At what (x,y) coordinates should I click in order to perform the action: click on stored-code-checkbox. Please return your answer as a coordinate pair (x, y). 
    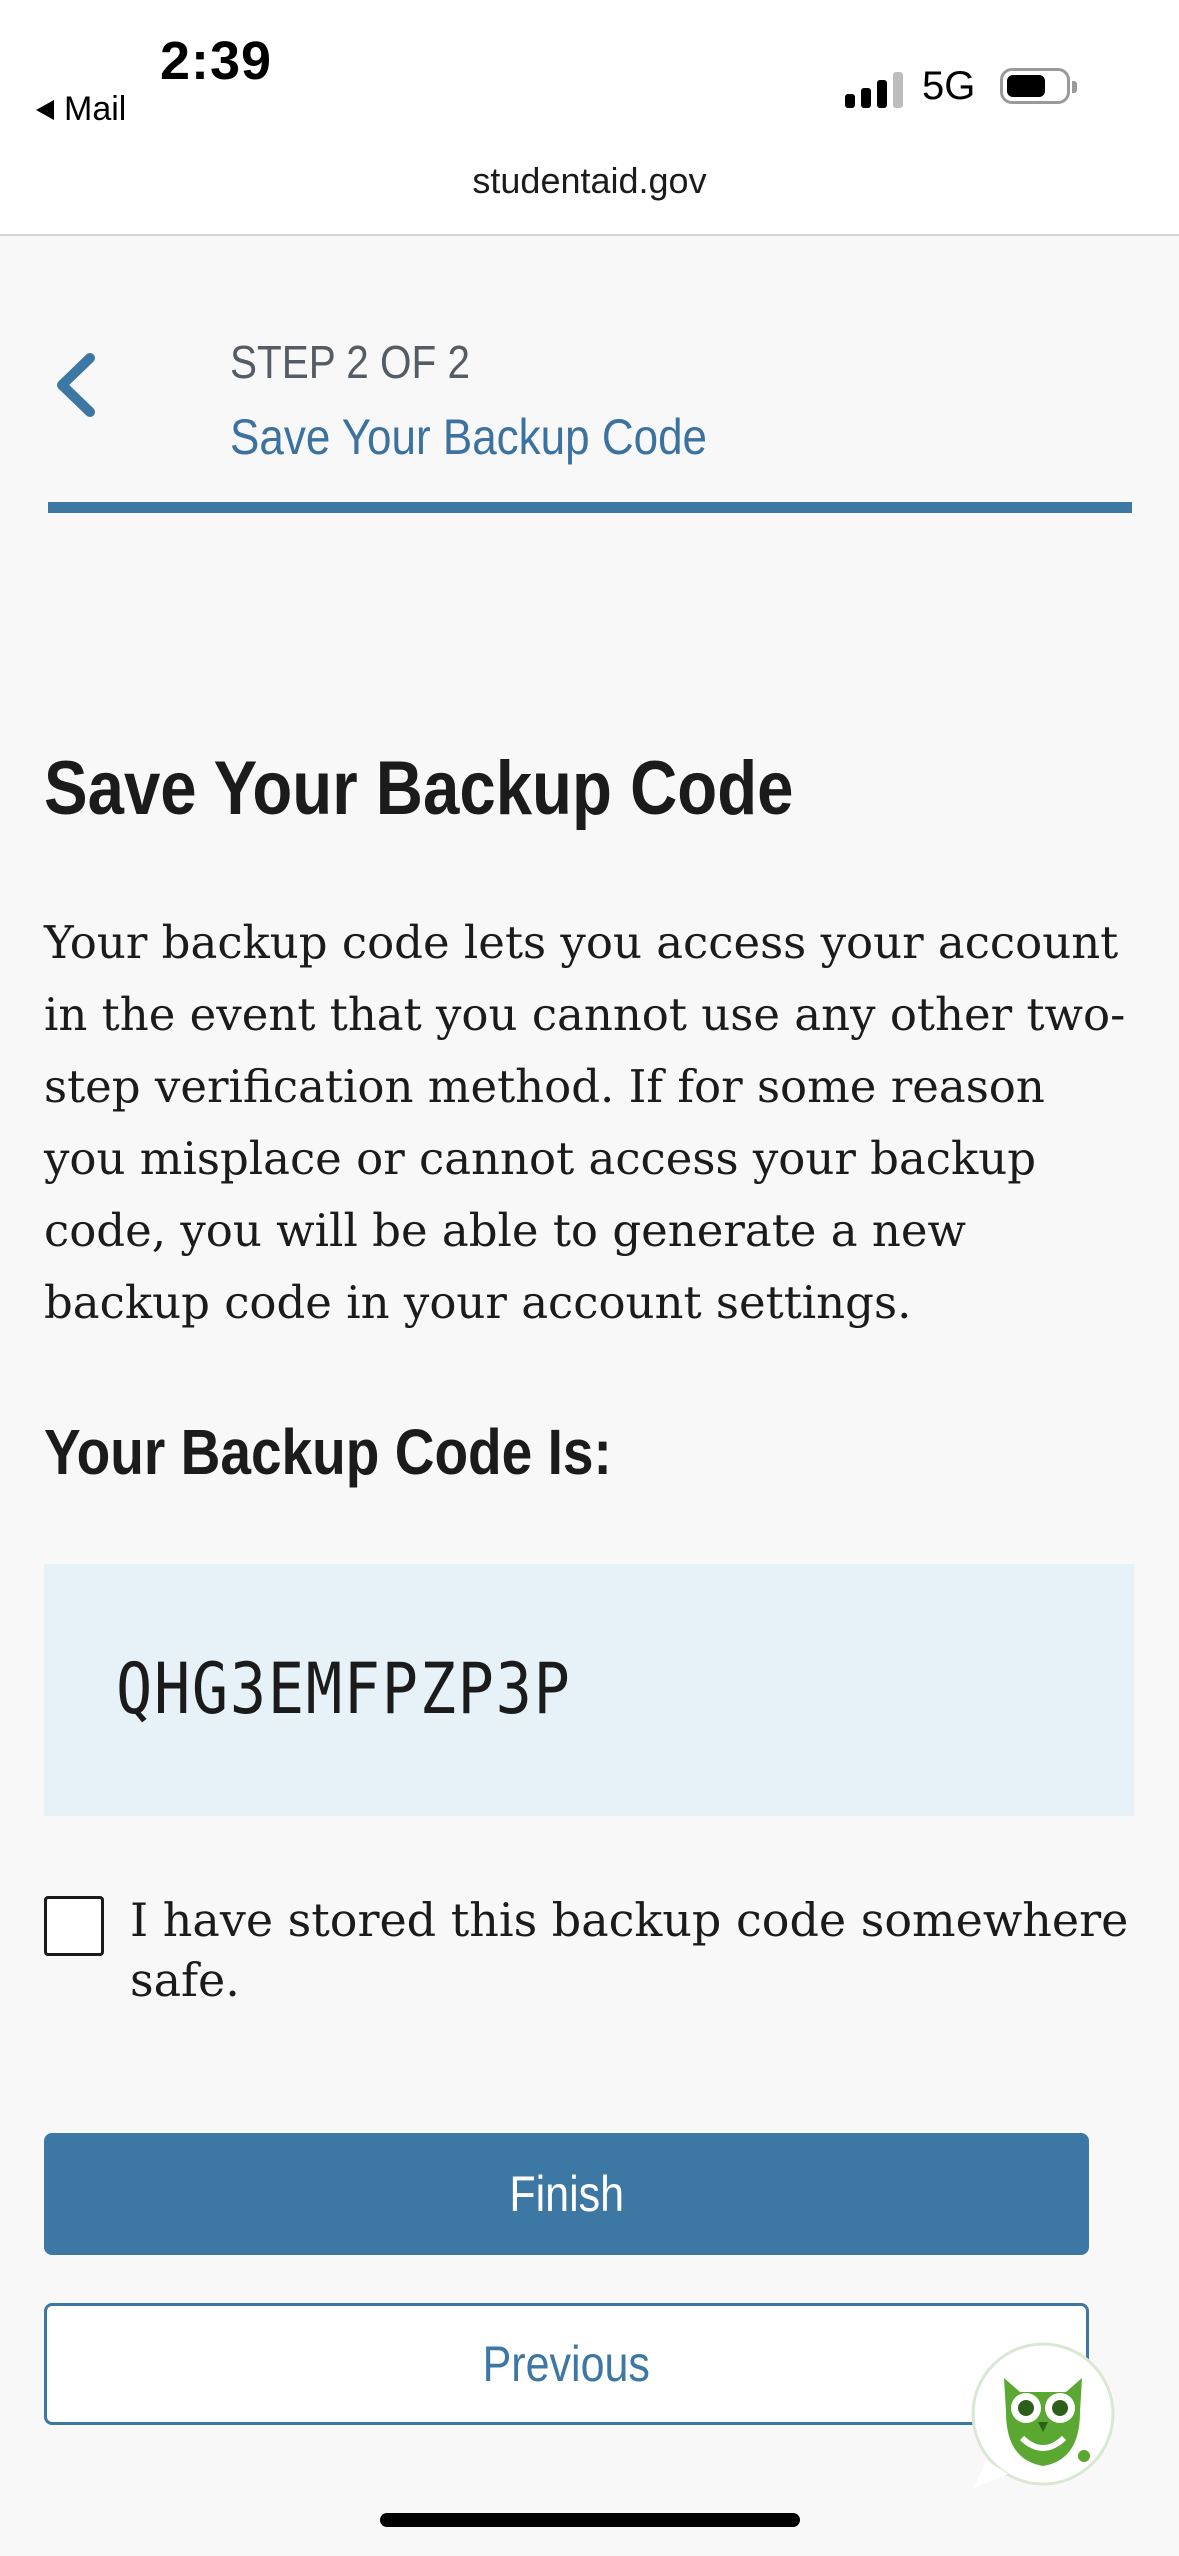
    Looking at the image, I should click on (74, 1926).